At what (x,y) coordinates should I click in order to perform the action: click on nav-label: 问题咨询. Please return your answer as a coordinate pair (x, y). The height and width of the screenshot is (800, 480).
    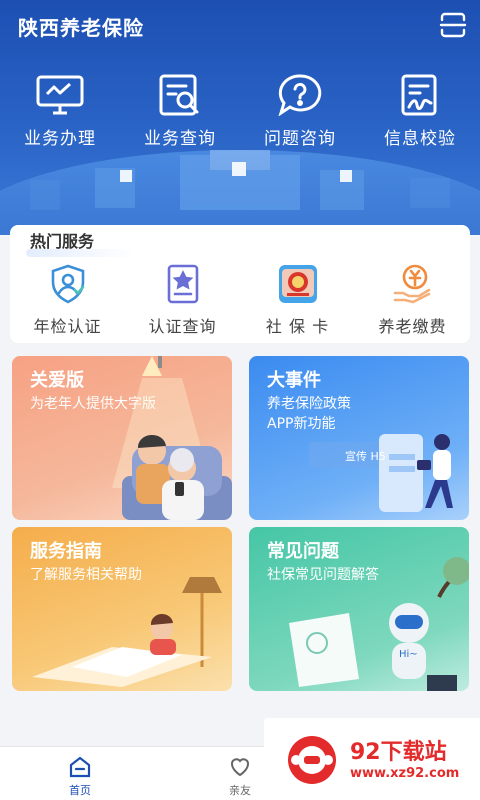
    Looking at the image, I should click on (300, 139).